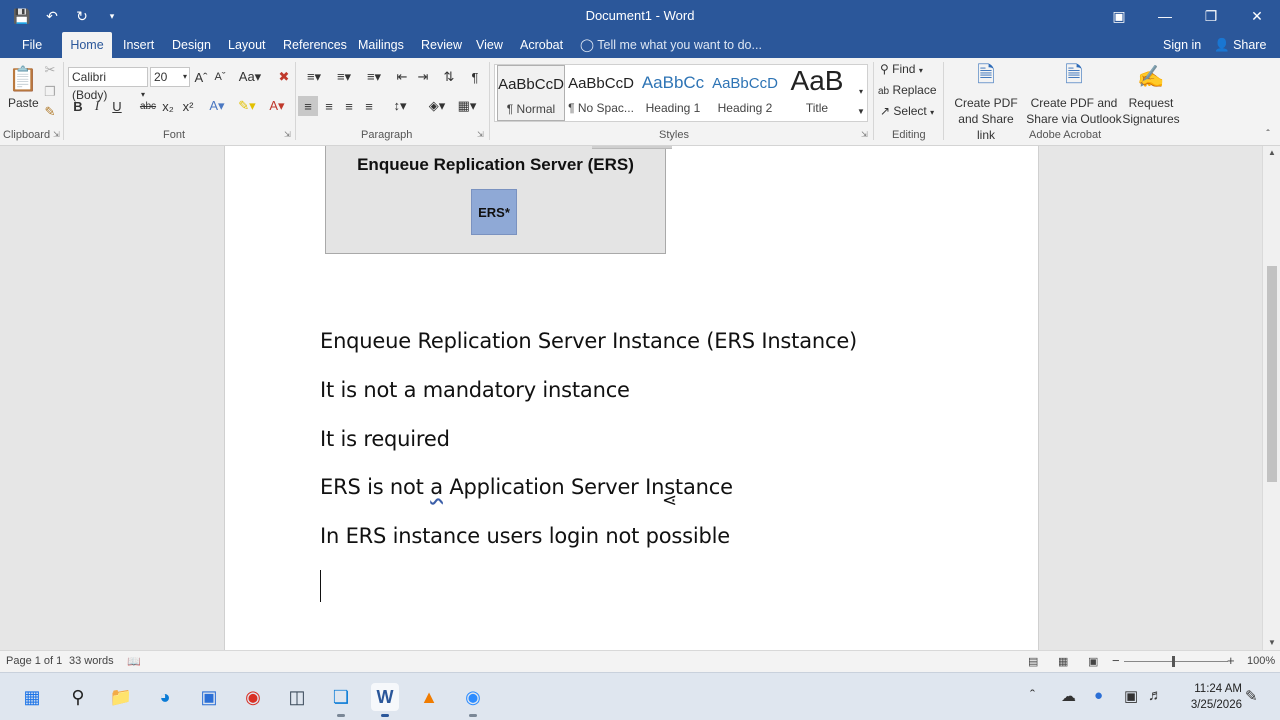  Describe the element at coordinates (1063, 661) in the screenshot. I see `print-layout-icon: ▦` at that location.